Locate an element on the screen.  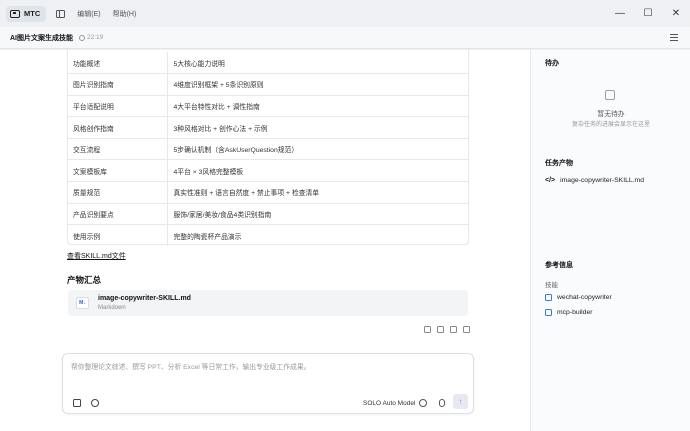
copy-icon is located at coordinates (453, 329).